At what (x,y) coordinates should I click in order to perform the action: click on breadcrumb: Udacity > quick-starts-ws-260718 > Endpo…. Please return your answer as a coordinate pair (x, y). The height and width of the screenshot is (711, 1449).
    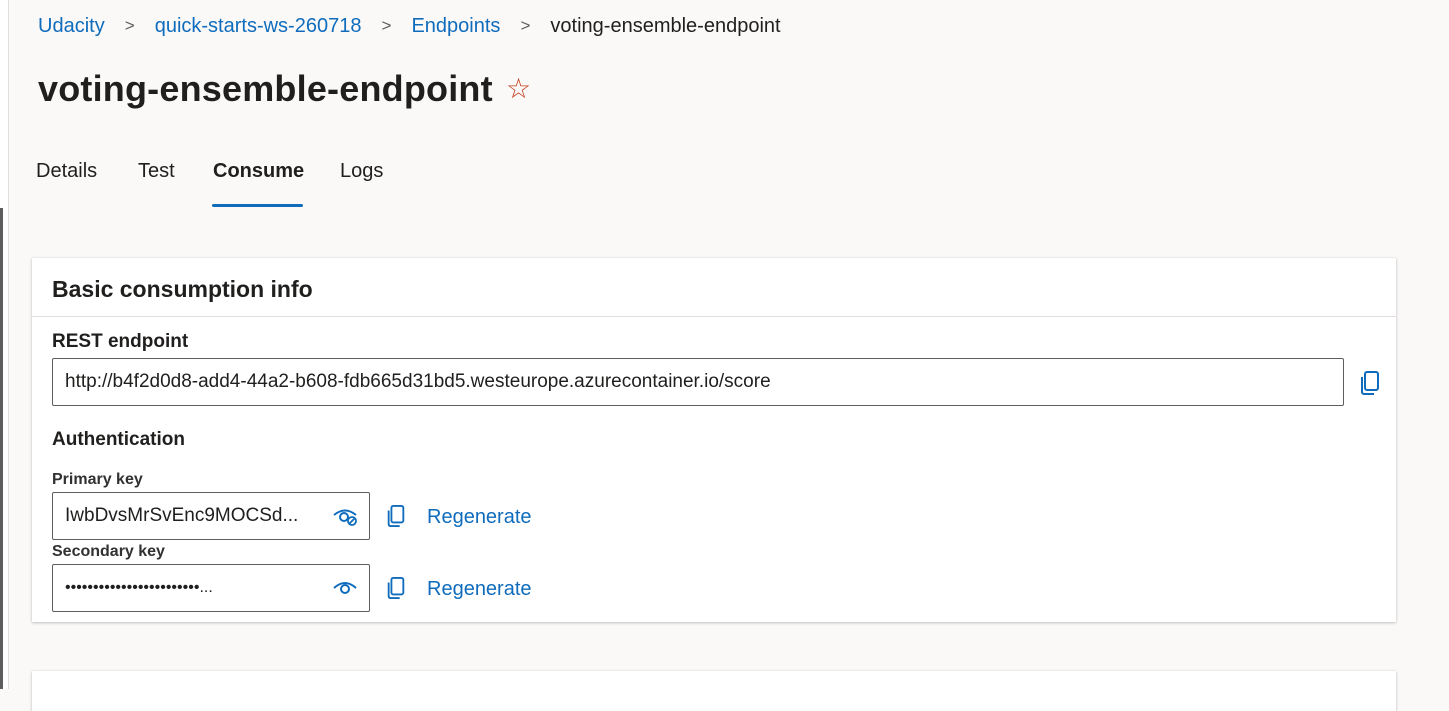
    Looking at the image, I should click on (409, 26).